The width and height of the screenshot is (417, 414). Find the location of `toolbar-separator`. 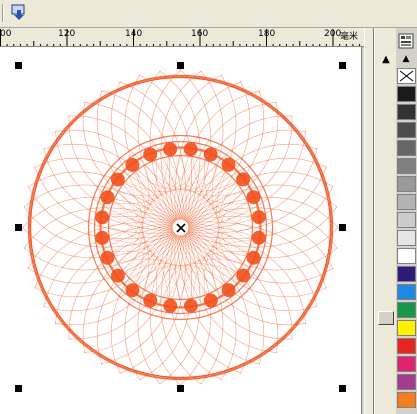

toolbar-separator is located at coordinates (3, 13).